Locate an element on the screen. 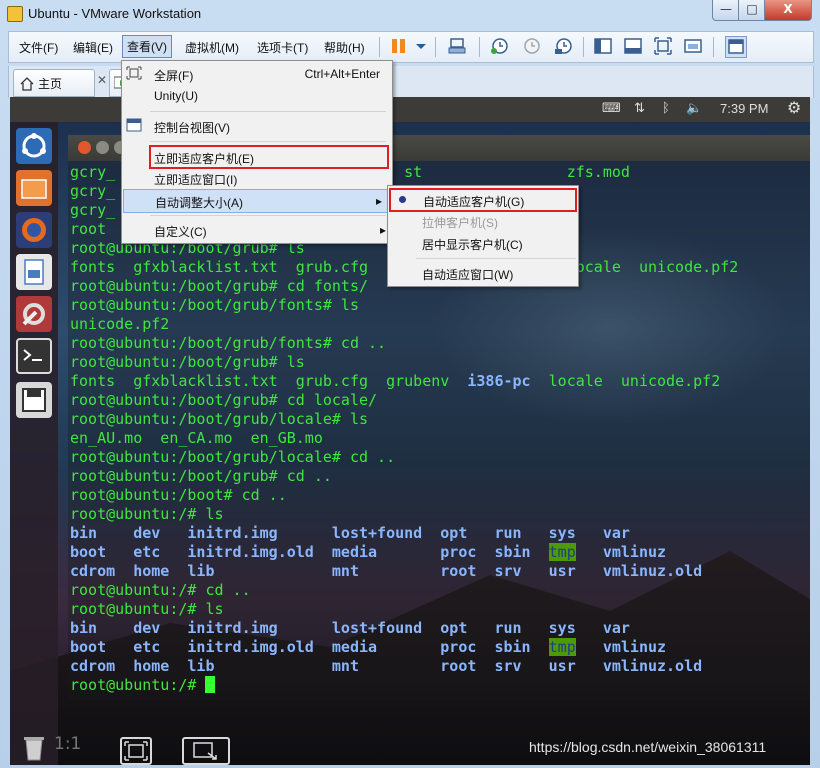  unity-icon is located at coordinates (693, 46).